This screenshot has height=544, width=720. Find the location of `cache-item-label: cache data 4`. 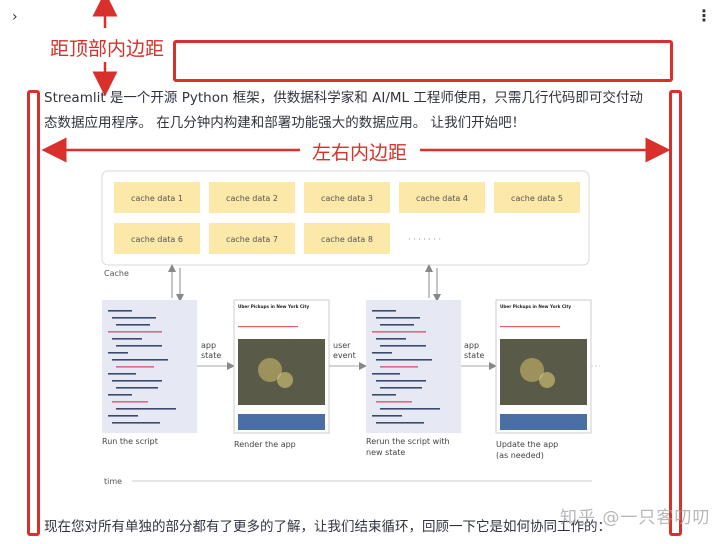

cache-item-label: cache data 4 is located at coordinates (442, 198).